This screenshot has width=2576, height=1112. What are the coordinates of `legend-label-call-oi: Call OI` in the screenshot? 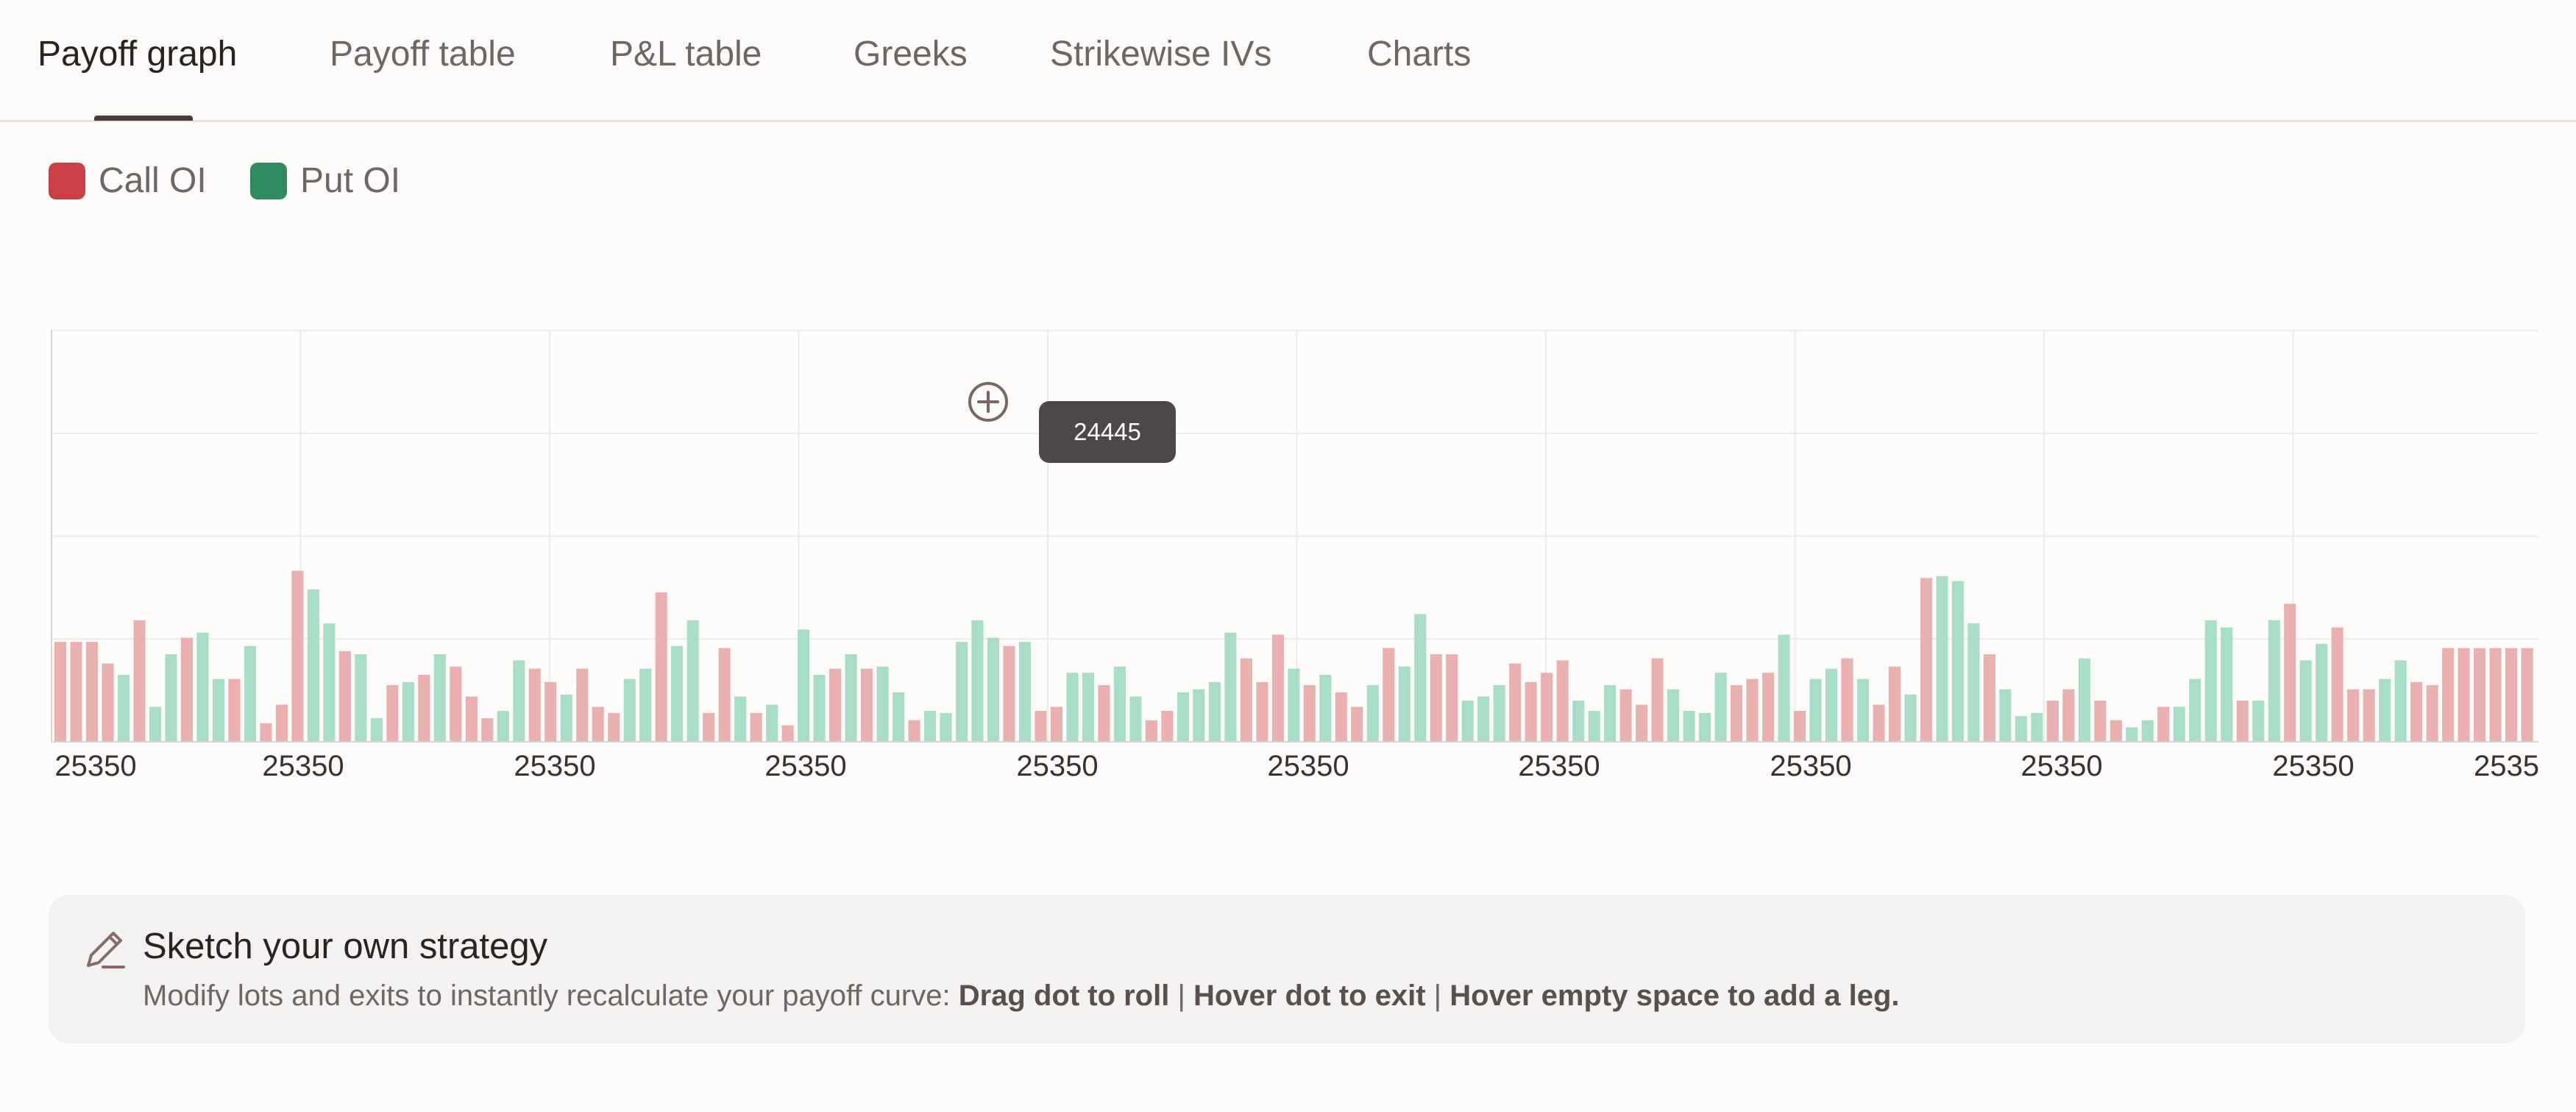 It's located at (153, 180).